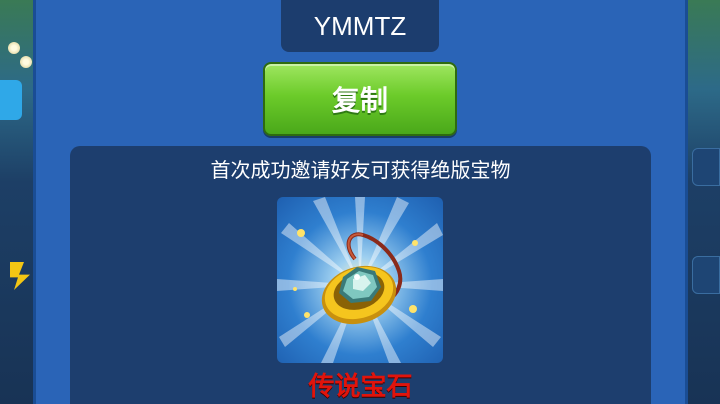 This screenshot has height=404, width=720. I want to click on side-tab, so click(11, 100).